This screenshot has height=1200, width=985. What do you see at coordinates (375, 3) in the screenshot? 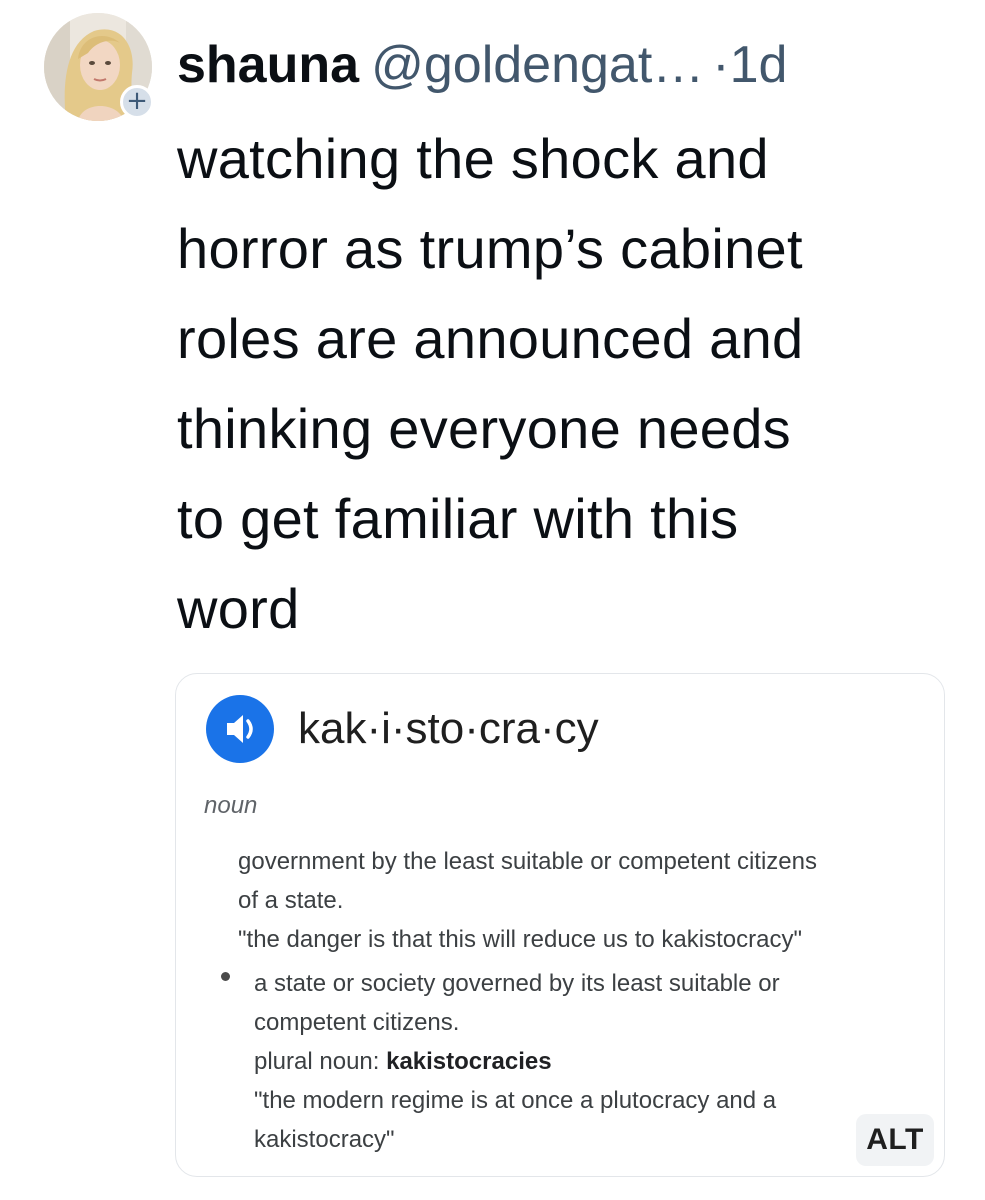
I see `previous-post-text-fragment` at bounding box center [375, 3].